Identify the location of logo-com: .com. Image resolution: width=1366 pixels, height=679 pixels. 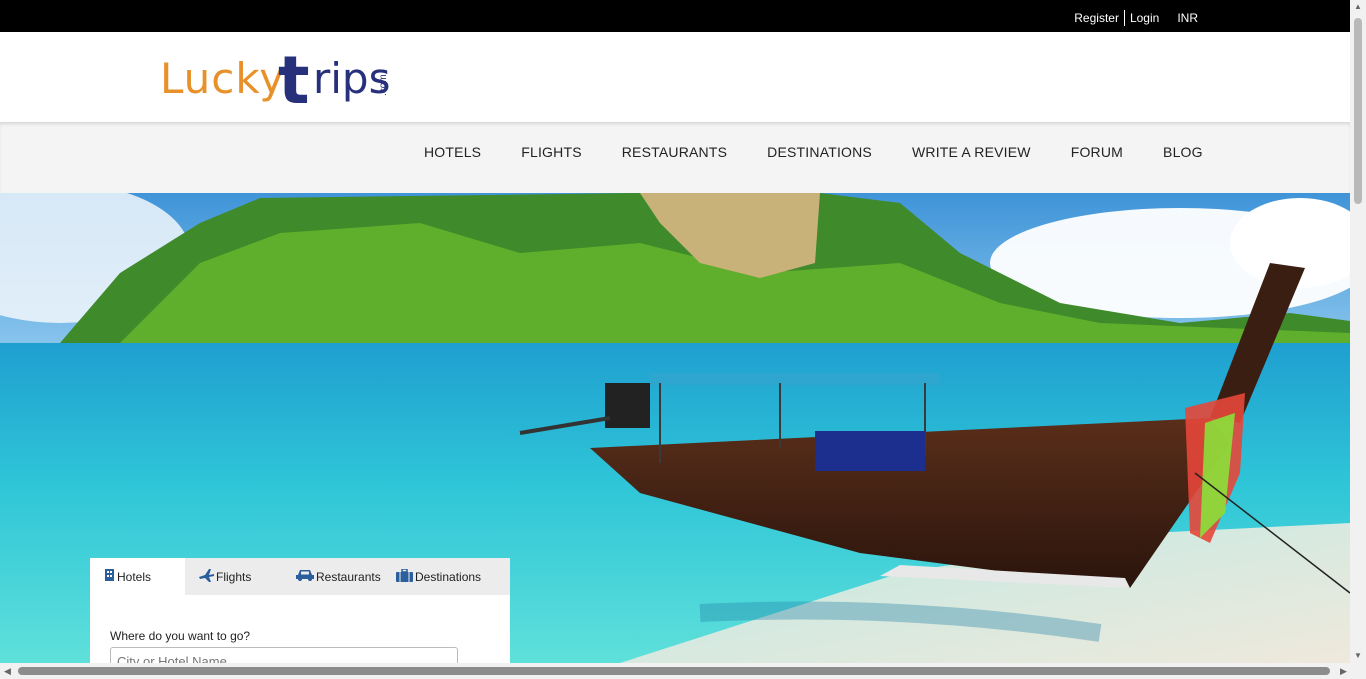
(383, 85).